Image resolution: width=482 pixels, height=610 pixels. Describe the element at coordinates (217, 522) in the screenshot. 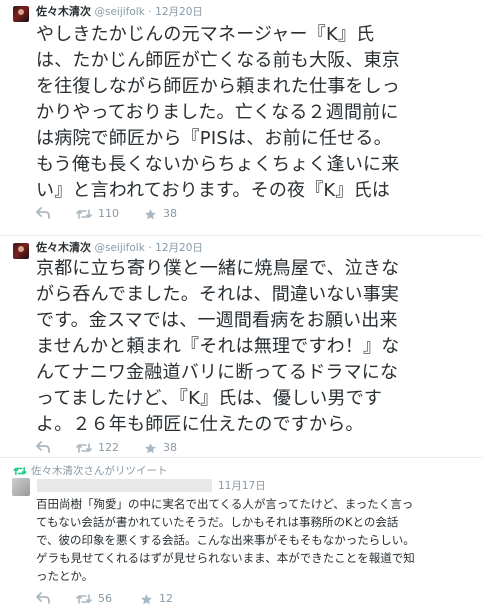

I see `tweet-text-line: てもない会話が書かれていたそうだ。しかもそれは事務所のKとの会話` at that location.